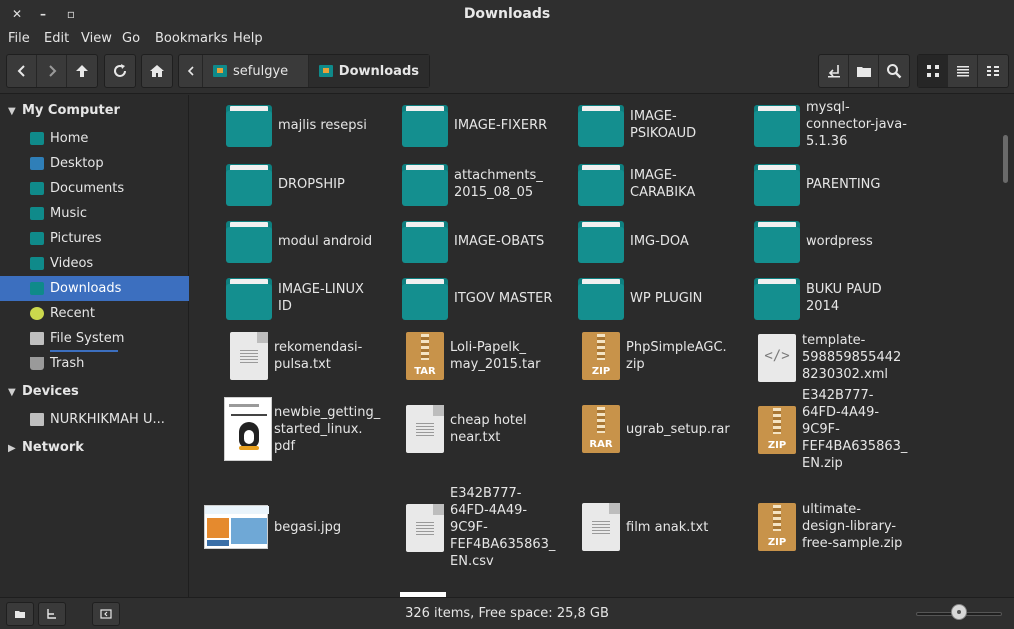 The height and width of the screenshot is (629, 1014). I want to click on file-item: IMAGE-OBATS, so click(473, 241).